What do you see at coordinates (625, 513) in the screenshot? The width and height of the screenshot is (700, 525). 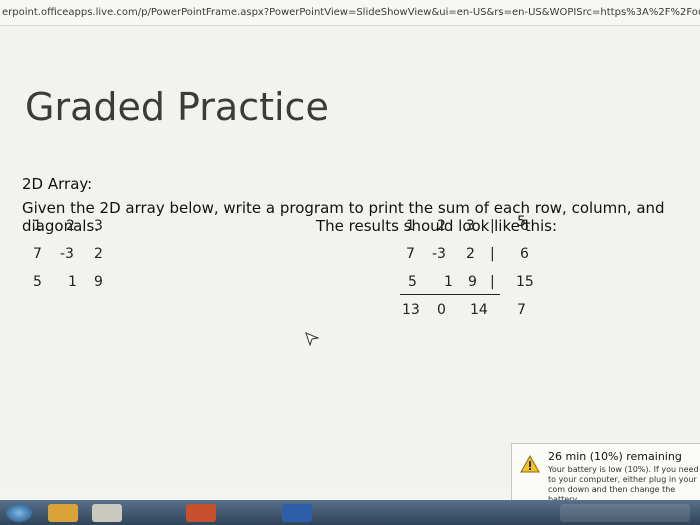 I see `system-tray` at bounding box center [625, 513].